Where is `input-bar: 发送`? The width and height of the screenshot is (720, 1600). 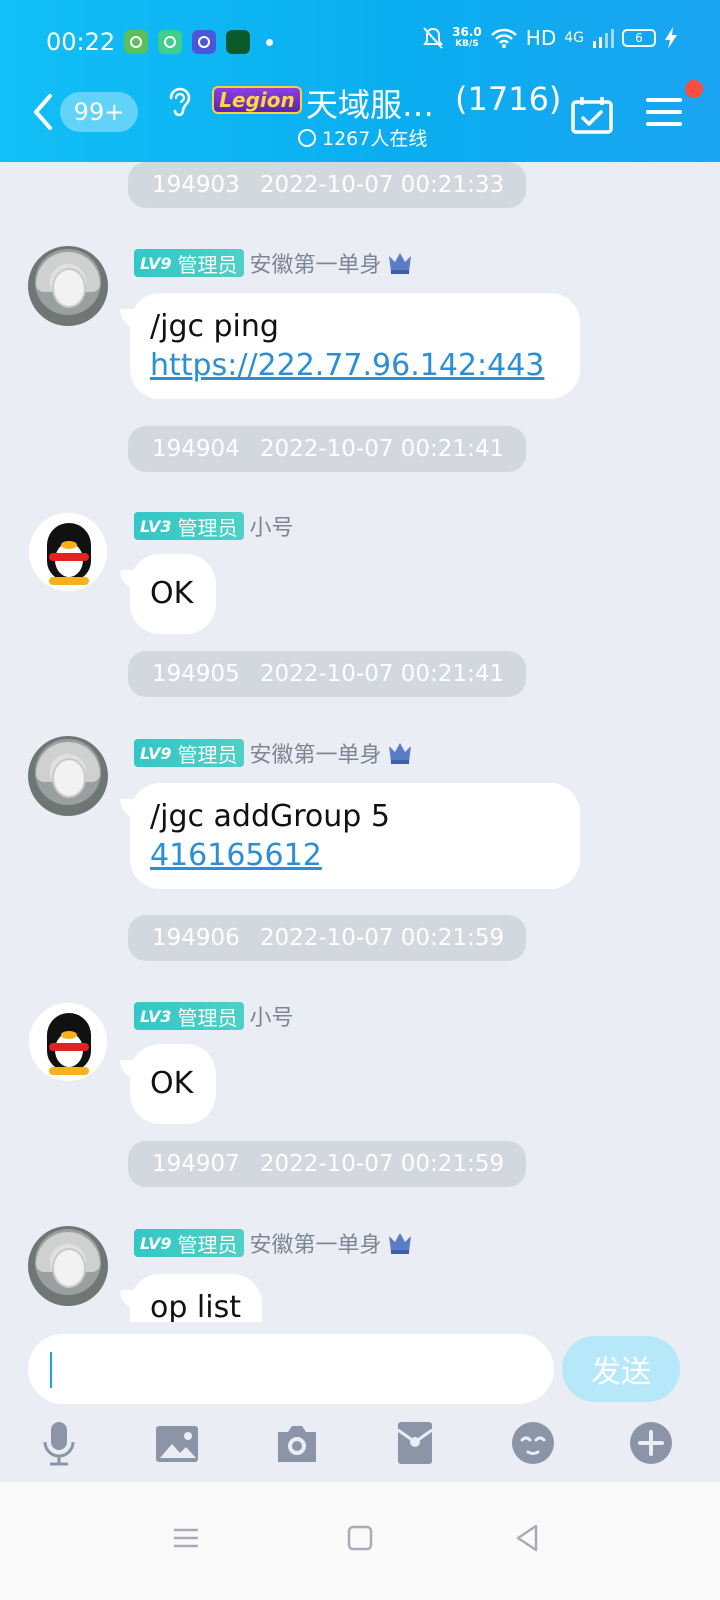 input-bar: 发送 is located at coordinates (360, 1367).